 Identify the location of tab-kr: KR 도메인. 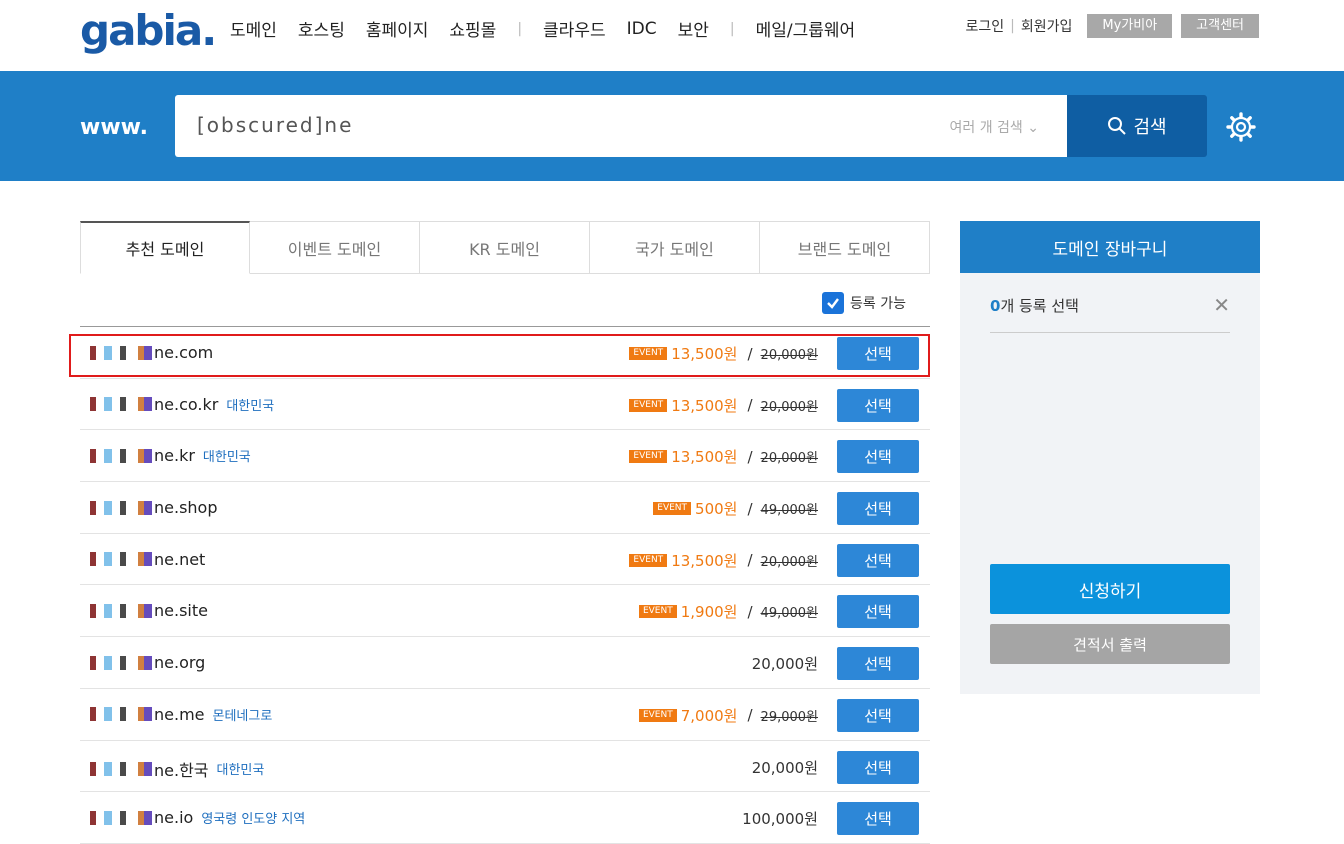
(505, 247).